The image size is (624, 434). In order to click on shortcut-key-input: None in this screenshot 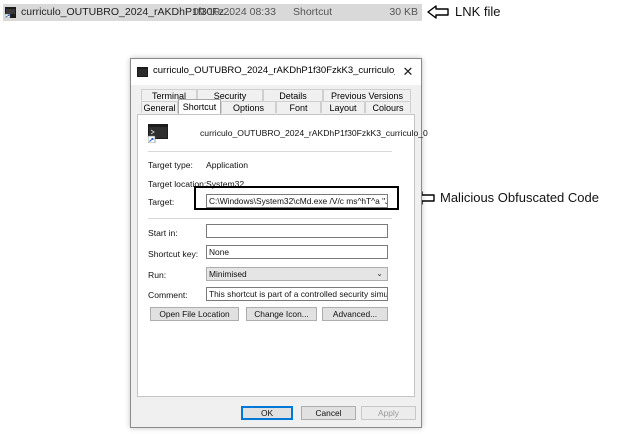, I will do `click(297, 252)`.